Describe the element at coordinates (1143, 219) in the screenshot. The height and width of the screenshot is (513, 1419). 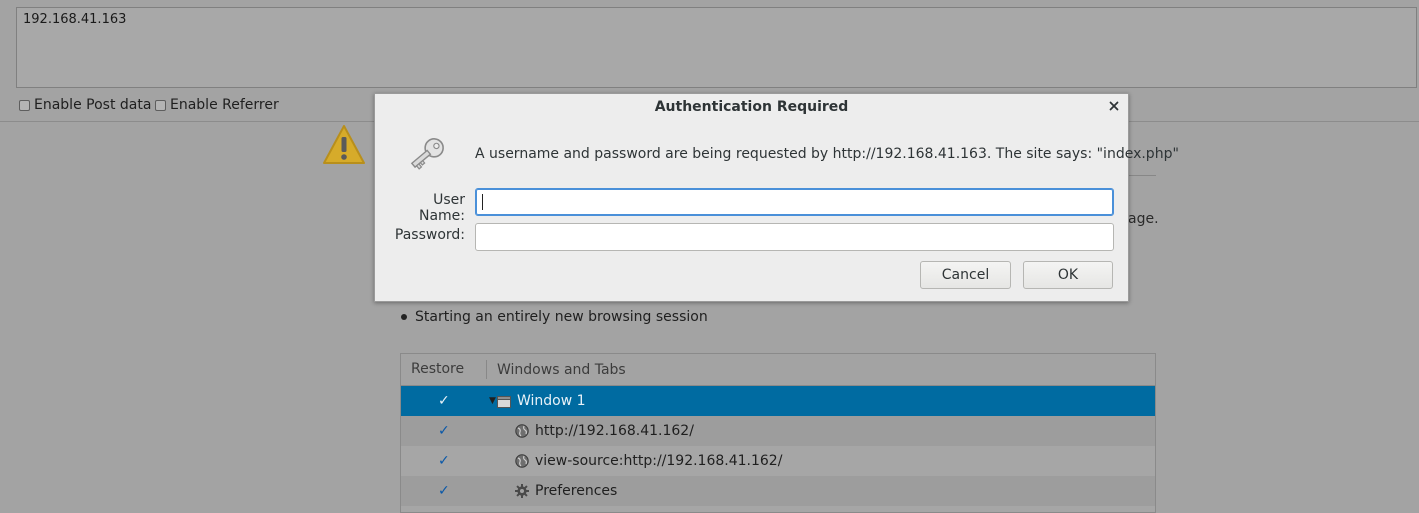
I see `page-text-fragment: age.` at that location.